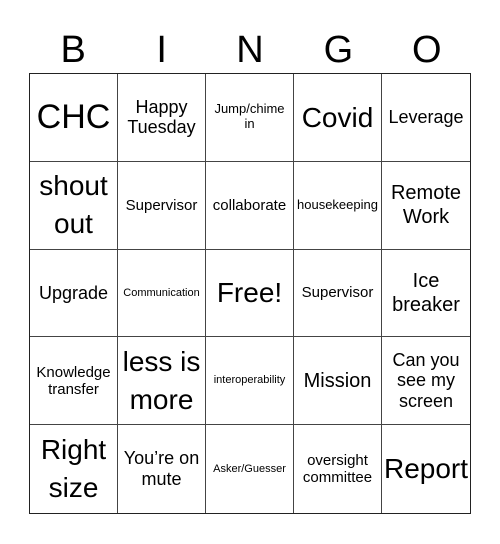 The height and width of the screenshot is (544, 500). I want to click on bingo-cell: Remote Work, so click(426, 206).